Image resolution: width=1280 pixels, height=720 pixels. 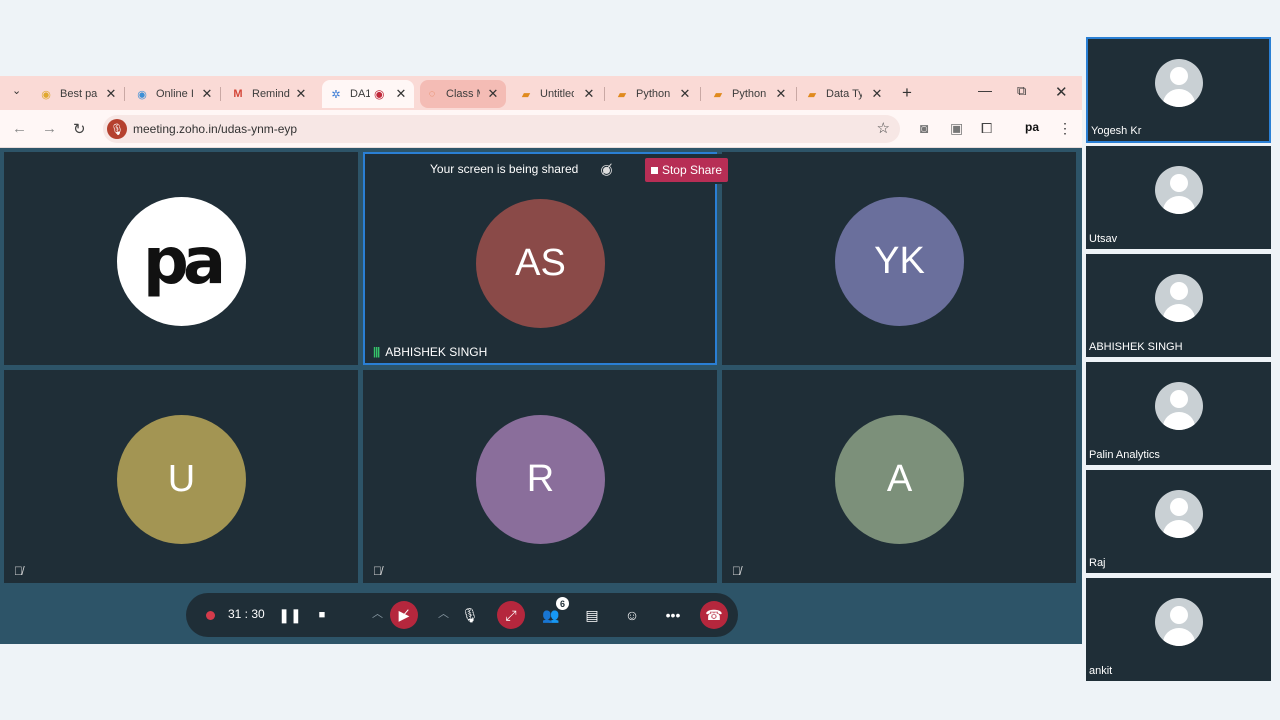 What do you see at coordinates (540, 263) in the screenshot?
I see `avatar: AS` at bounding box center [540, 263].